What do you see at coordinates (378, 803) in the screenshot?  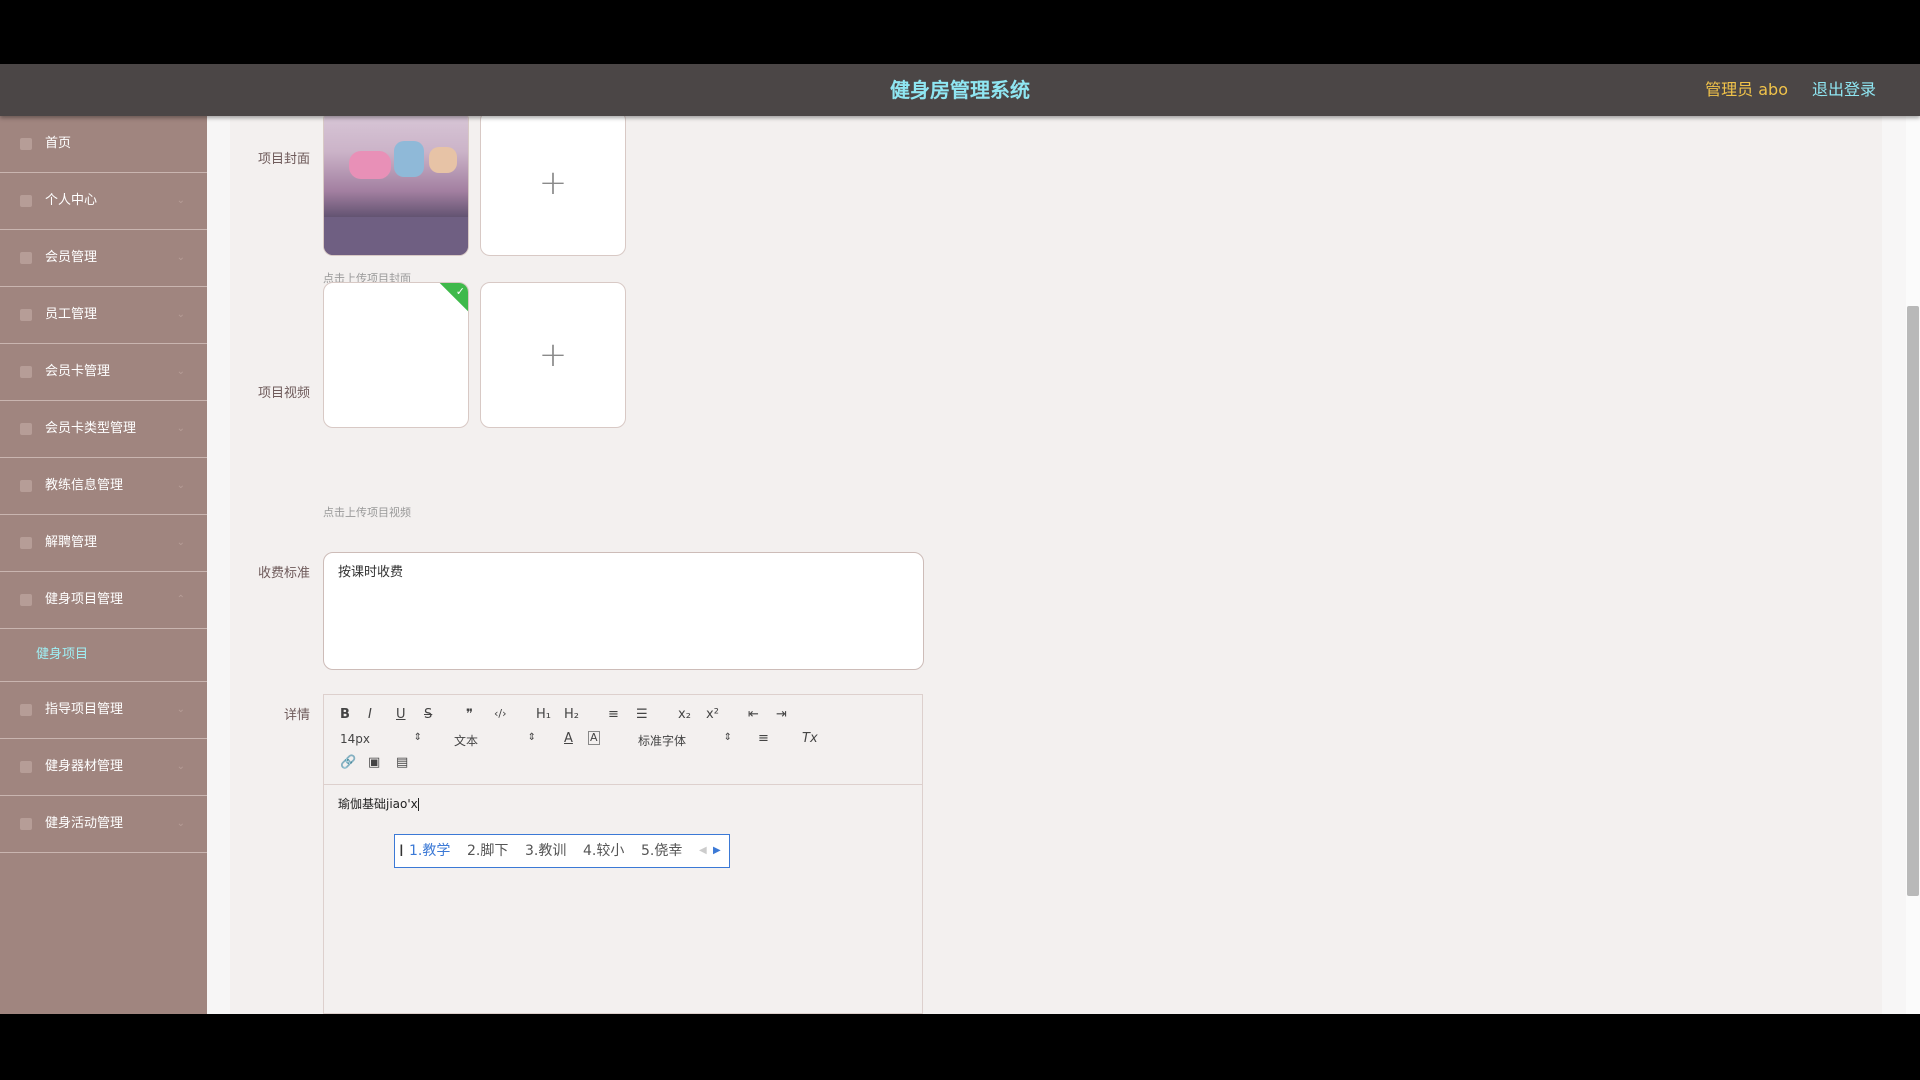 I see `editor-content: 瑜伽基础jiao'x` at bounding box center [378, 803].